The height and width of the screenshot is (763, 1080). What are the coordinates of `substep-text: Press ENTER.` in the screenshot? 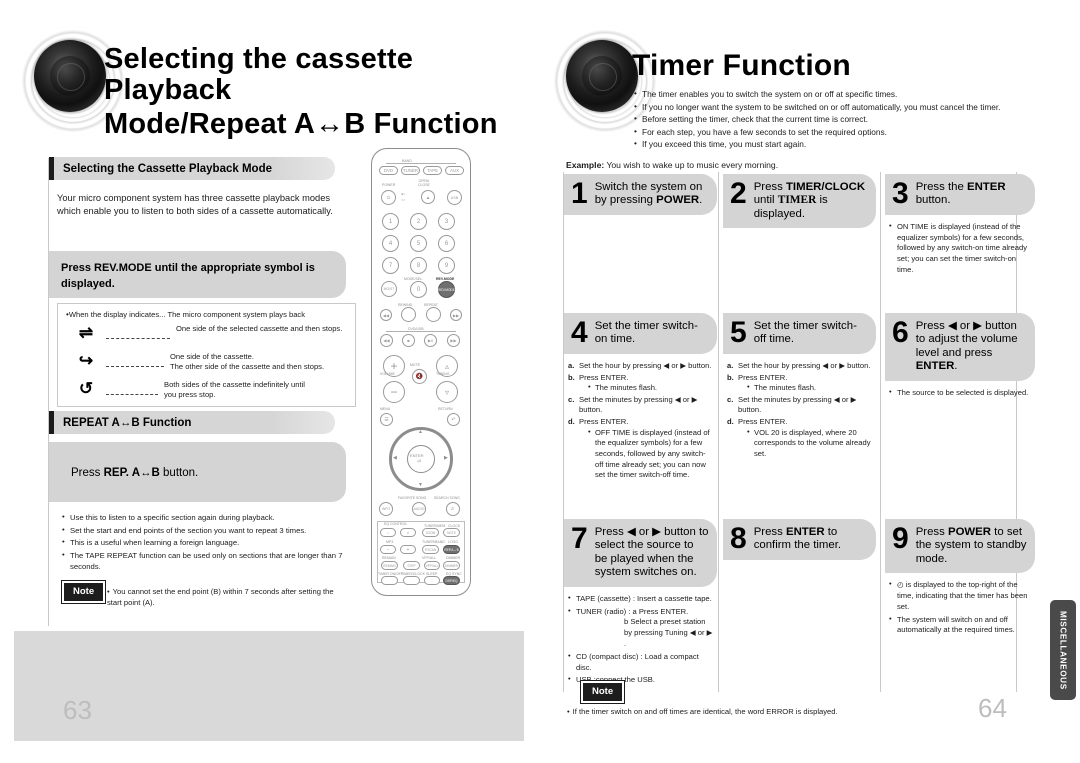 It's located at (604, 422).